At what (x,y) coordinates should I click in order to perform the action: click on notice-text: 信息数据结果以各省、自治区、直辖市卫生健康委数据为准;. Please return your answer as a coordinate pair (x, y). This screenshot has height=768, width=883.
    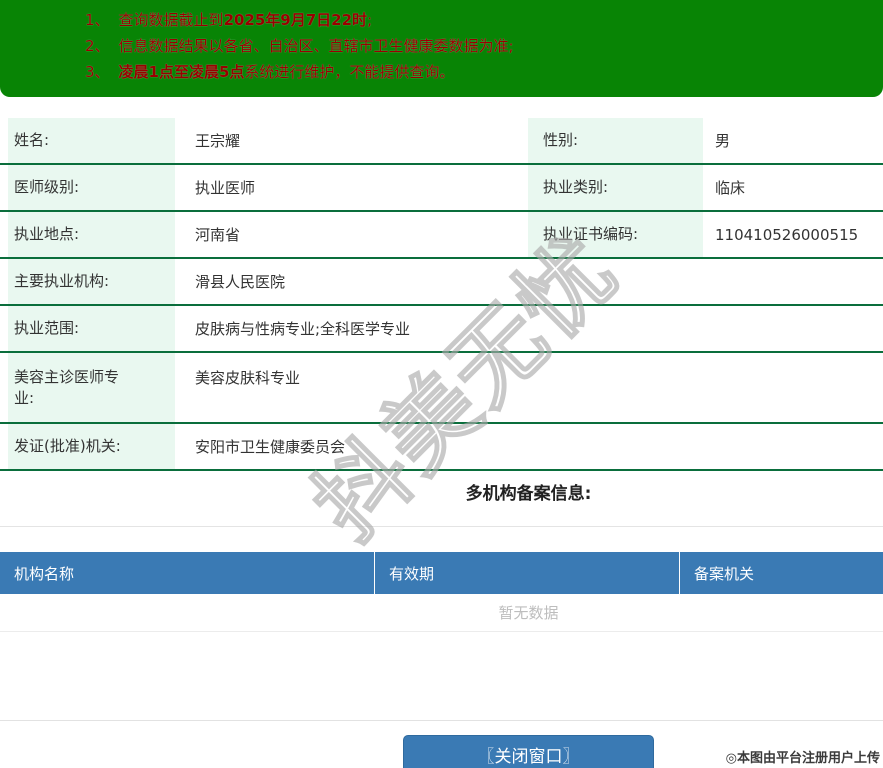
    Looking at the image, I should click on (316, 46).